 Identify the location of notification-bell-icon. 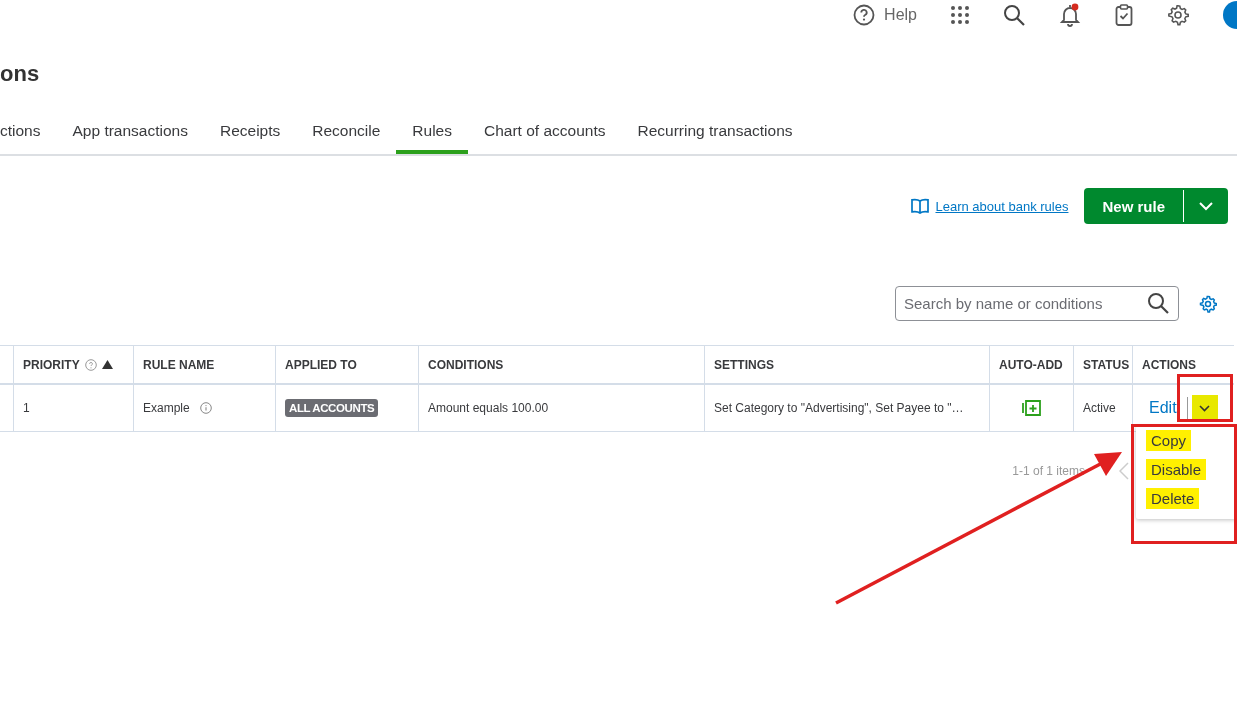
(1070, 15).